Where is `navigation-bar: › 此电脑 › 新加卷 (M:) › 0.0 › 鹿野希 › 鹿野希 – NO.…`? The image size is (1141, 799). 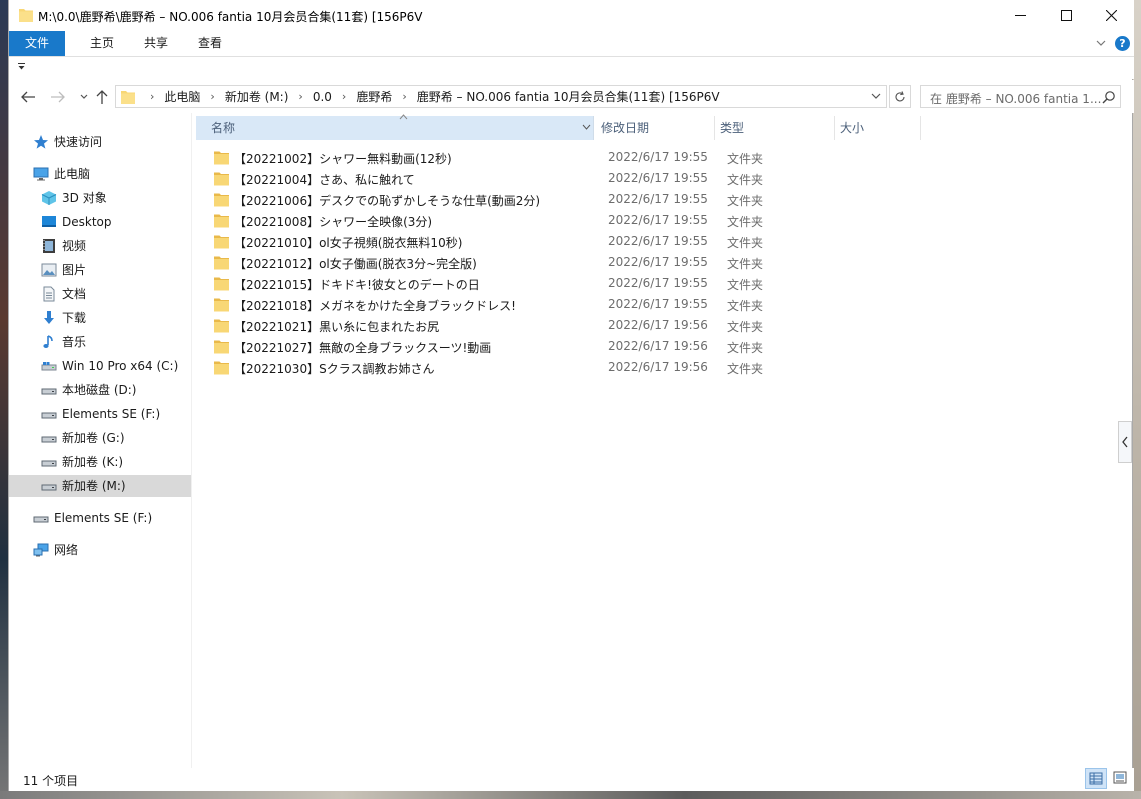 navigation-bar: › 此电脑 › 新加卷 (M:) › 0.0 › 鹿野希 › 鹿野希 – NO.… is located at coordinates (571, 96).